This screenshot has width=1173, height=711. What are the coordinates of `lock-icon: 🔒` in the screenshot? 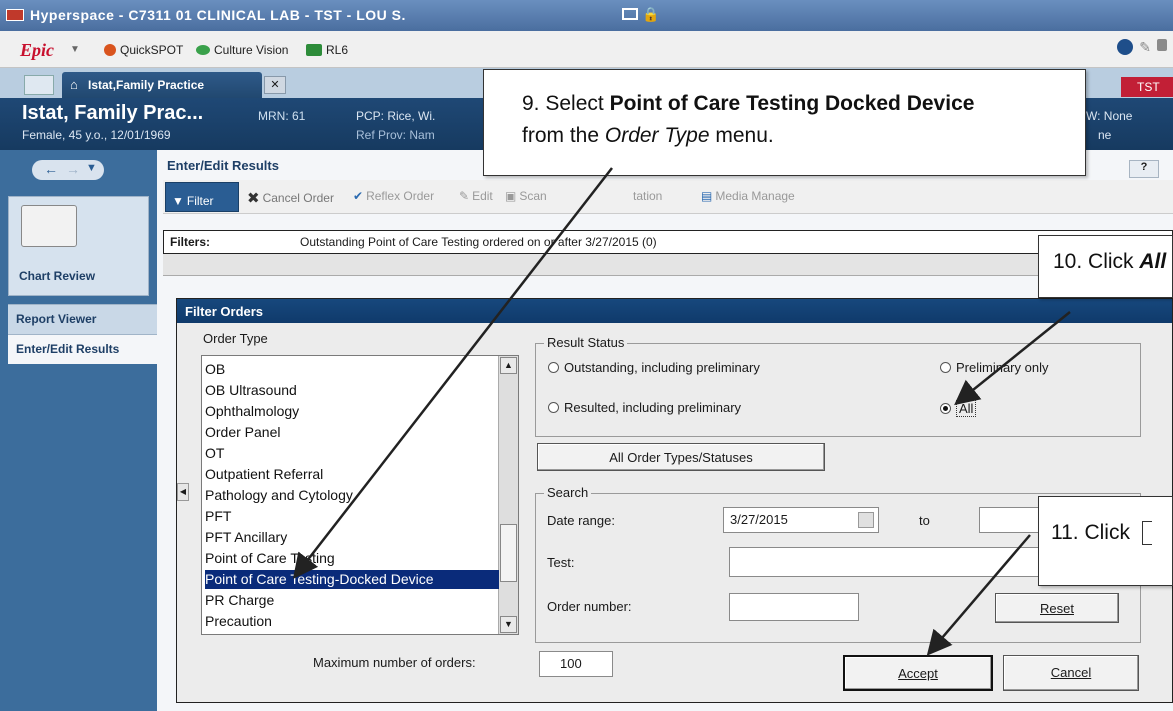 It's located at (650, 14).